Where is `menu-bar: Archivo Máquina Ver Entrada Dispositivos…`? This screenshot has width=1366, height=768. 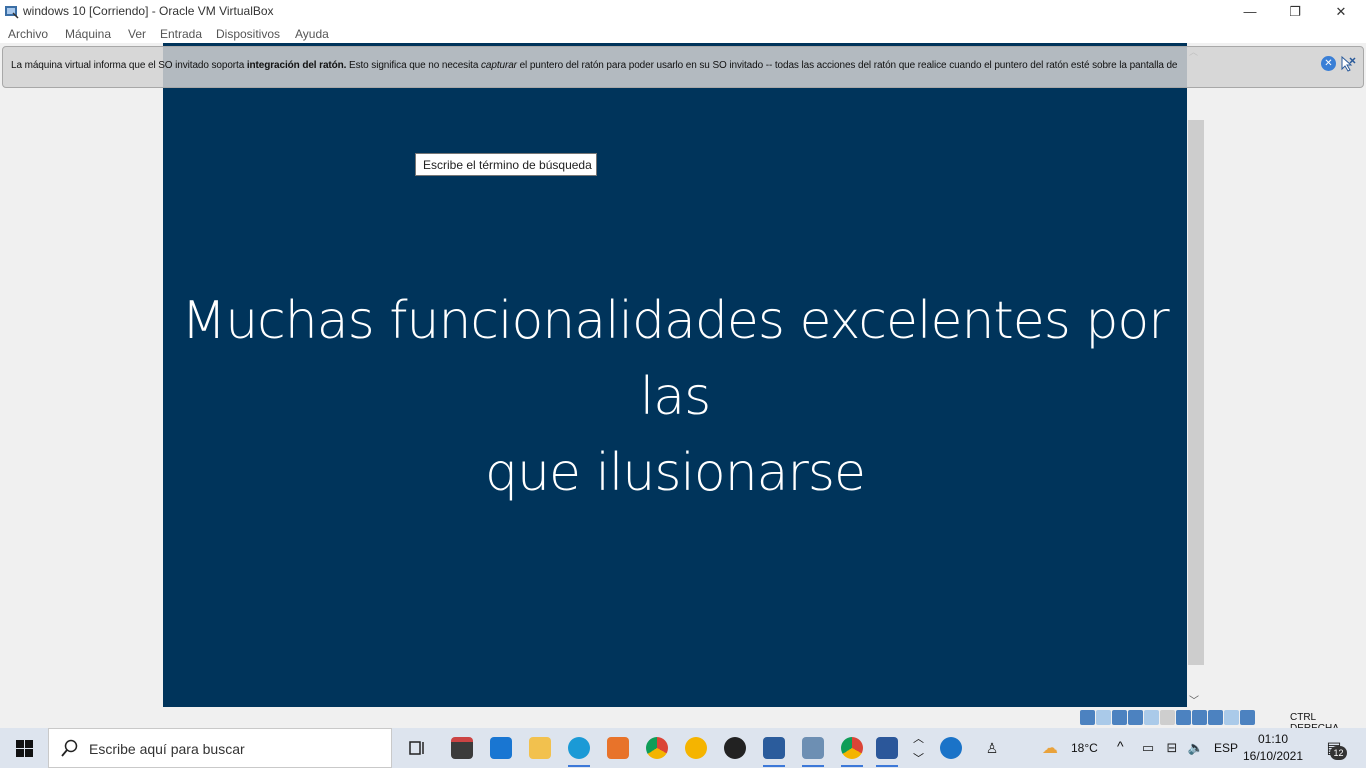
menu-bar: Archivo Máquina Ver Entrada Dispositivos… is located at coordinates (683, 33).